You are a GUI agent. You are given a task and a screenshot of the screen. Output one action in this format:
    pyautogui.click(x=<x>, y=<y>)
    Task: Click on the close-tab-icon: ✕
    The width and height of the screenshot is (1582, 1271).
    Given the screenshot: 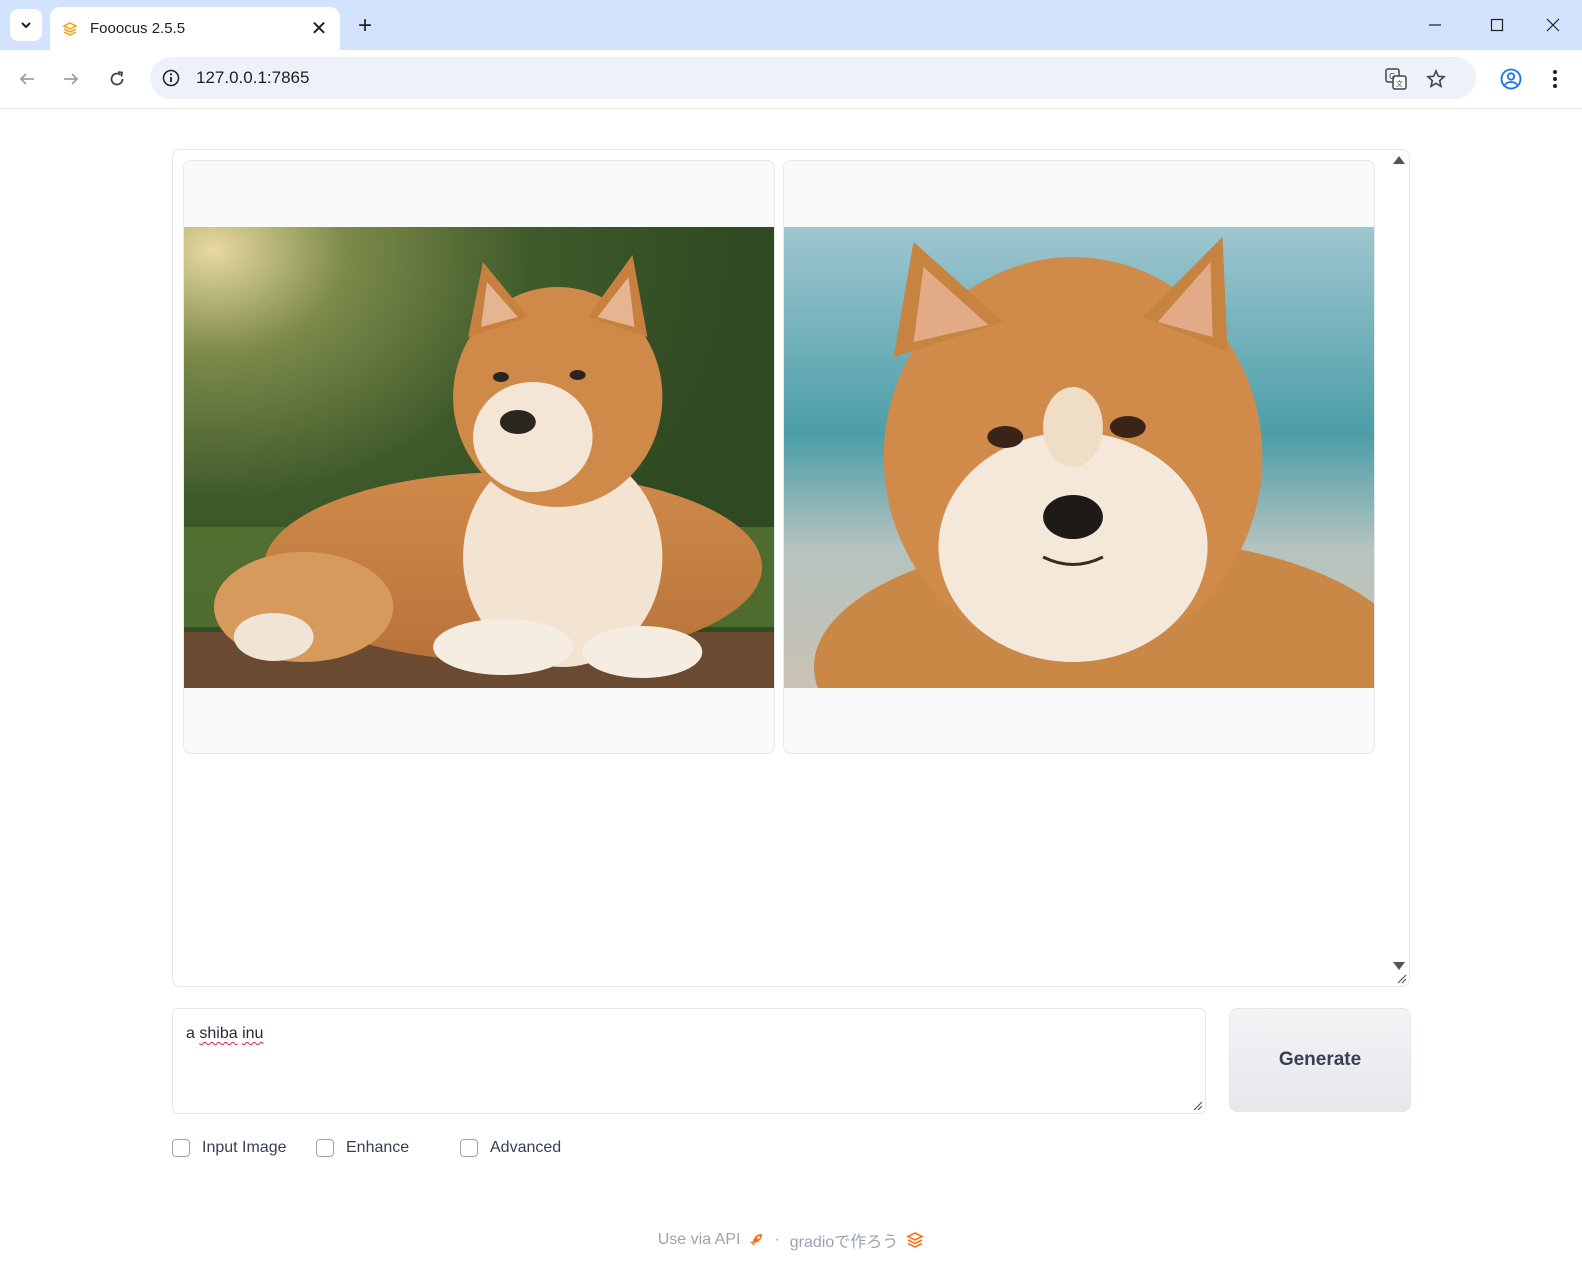 What is the action you would take?
    pyautogui.click(x=319, y=28)
    